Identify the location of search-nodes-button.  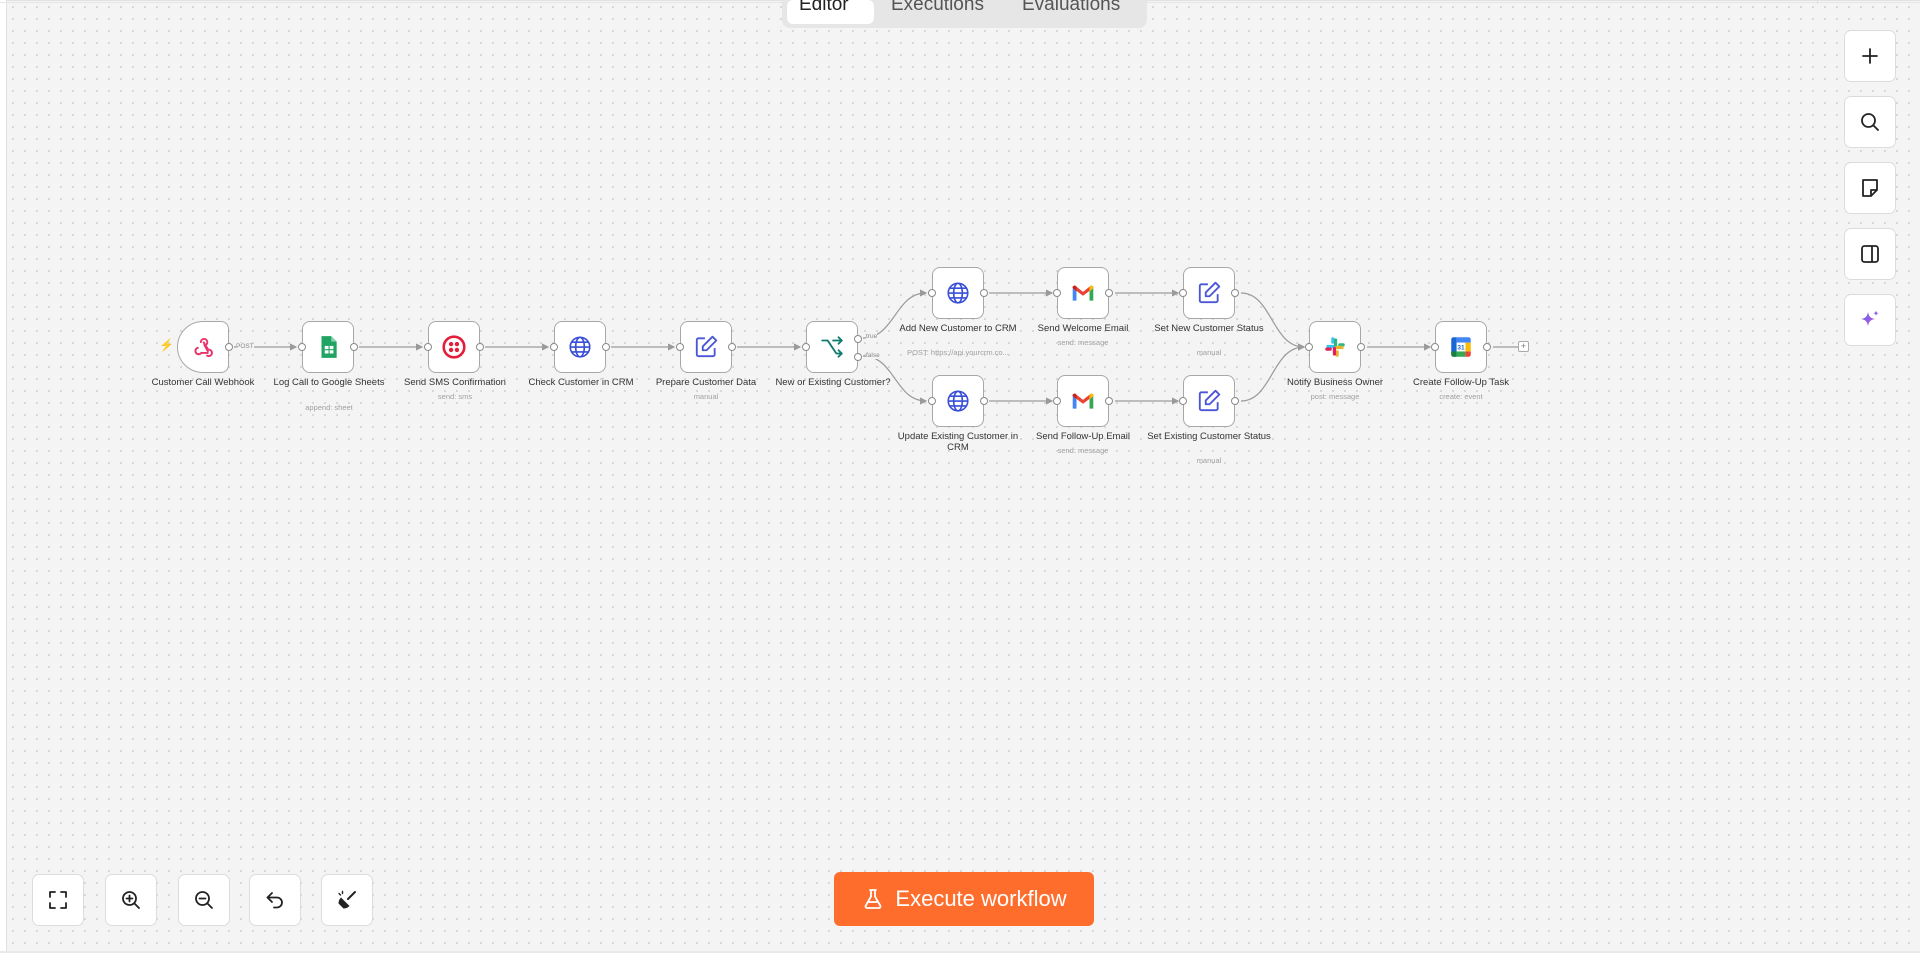
(1870, 122).